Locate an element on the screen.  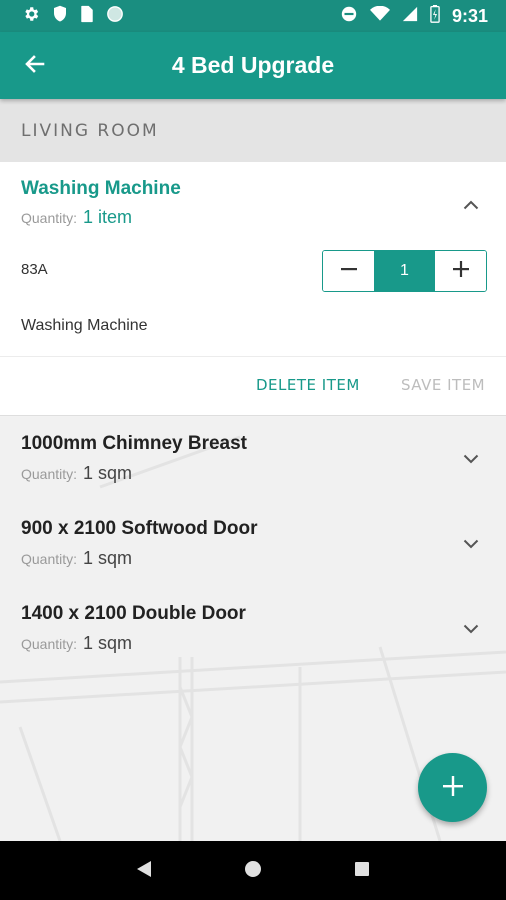
page-title: 4 Bed Upgrade is located at coordinates (253, 65).